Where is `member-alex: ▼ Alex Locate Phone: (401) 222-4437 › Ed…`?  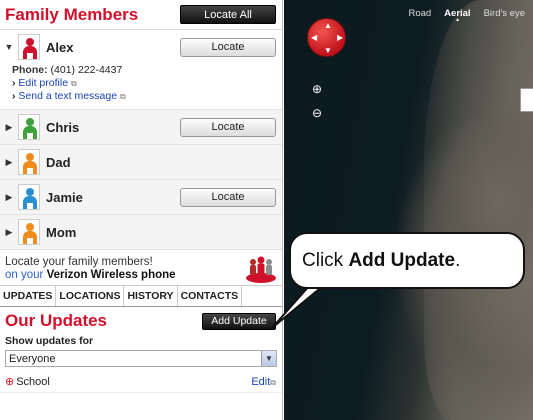
member-alex: ▼ Alex Locate Phone: (401) 222-4437 › Ed… is located at coordinates (141, 70).